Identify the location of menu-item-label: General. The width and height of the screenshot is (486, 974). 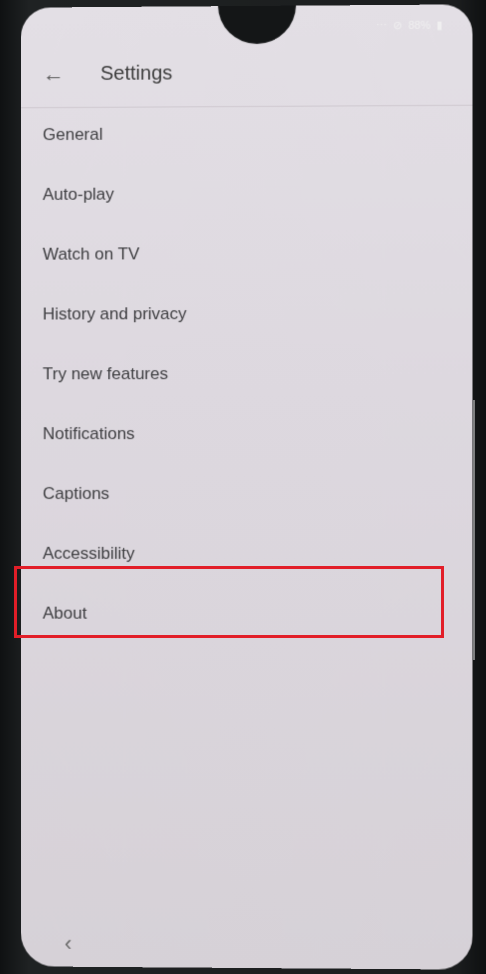
(72, 134).